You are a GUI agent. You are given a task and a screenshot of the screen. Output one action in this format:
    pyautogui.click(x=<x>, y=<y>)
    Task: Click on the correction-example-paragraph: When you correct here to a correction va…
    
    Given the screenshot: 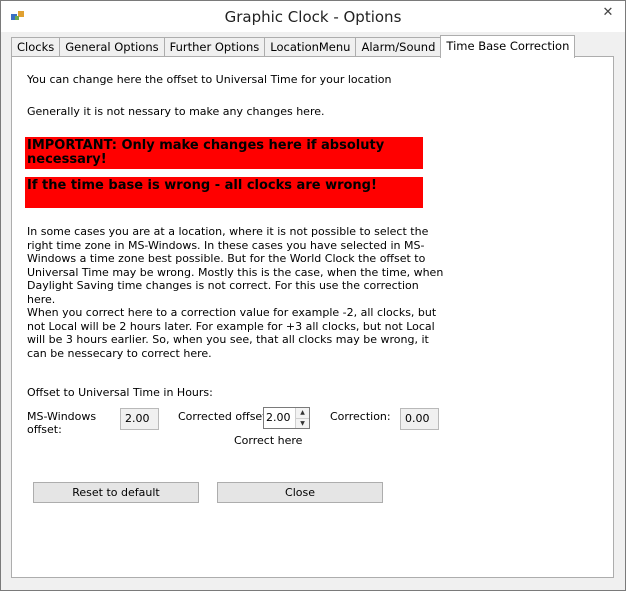 What is the action you would take?
    pyautogui.click(x=232, y=333)
    